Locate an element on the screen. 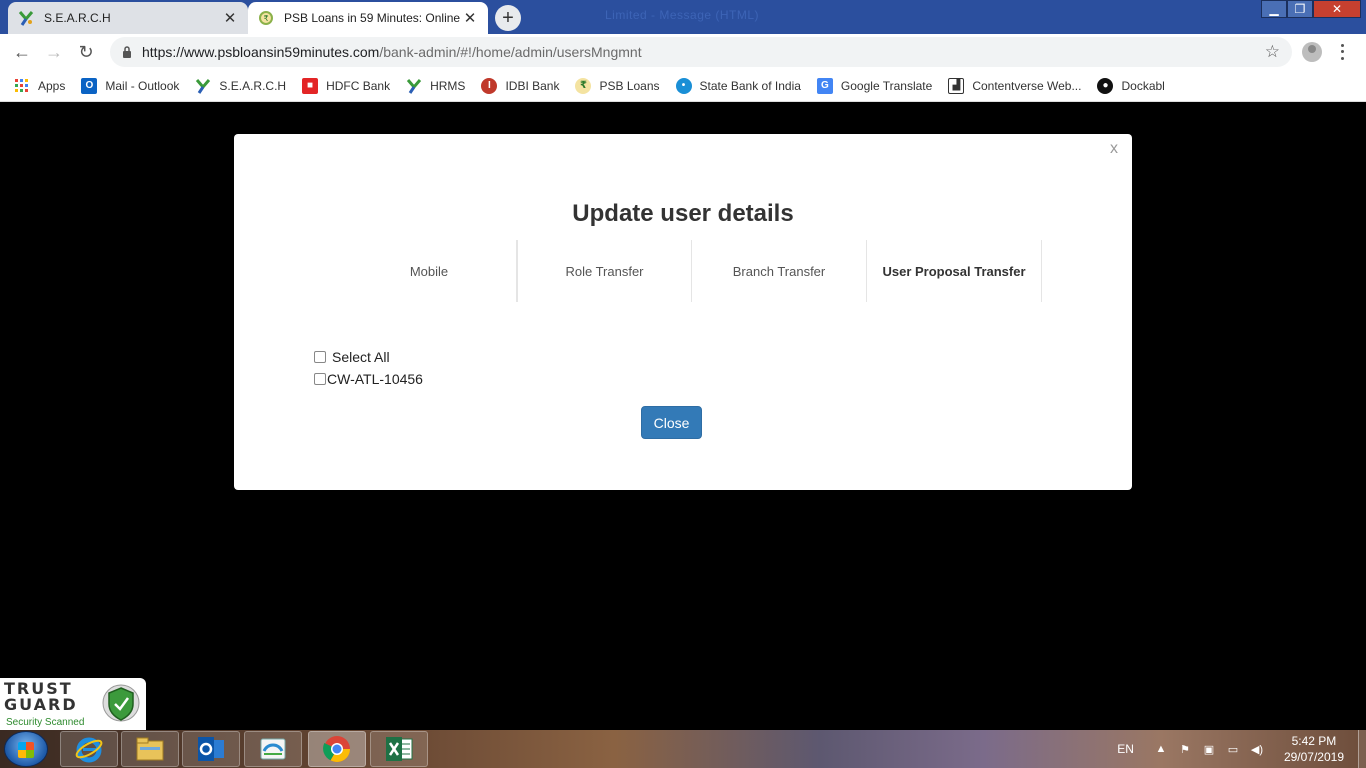  outlook-icon: O is located at coordinates (89, 85).